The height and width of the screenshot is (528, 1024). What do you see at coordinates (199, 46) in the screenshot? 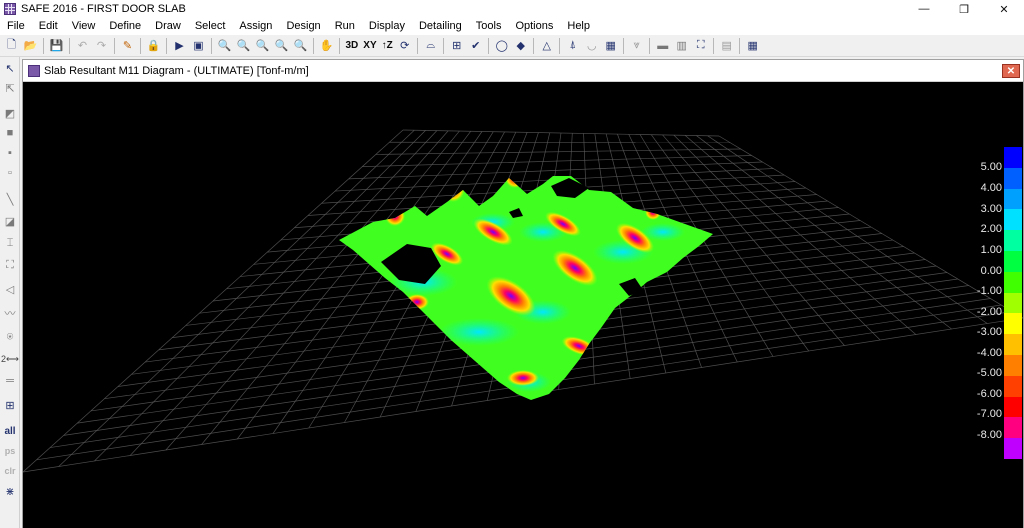
I see `display-icon: ▣` at bounding box center [199, 46].